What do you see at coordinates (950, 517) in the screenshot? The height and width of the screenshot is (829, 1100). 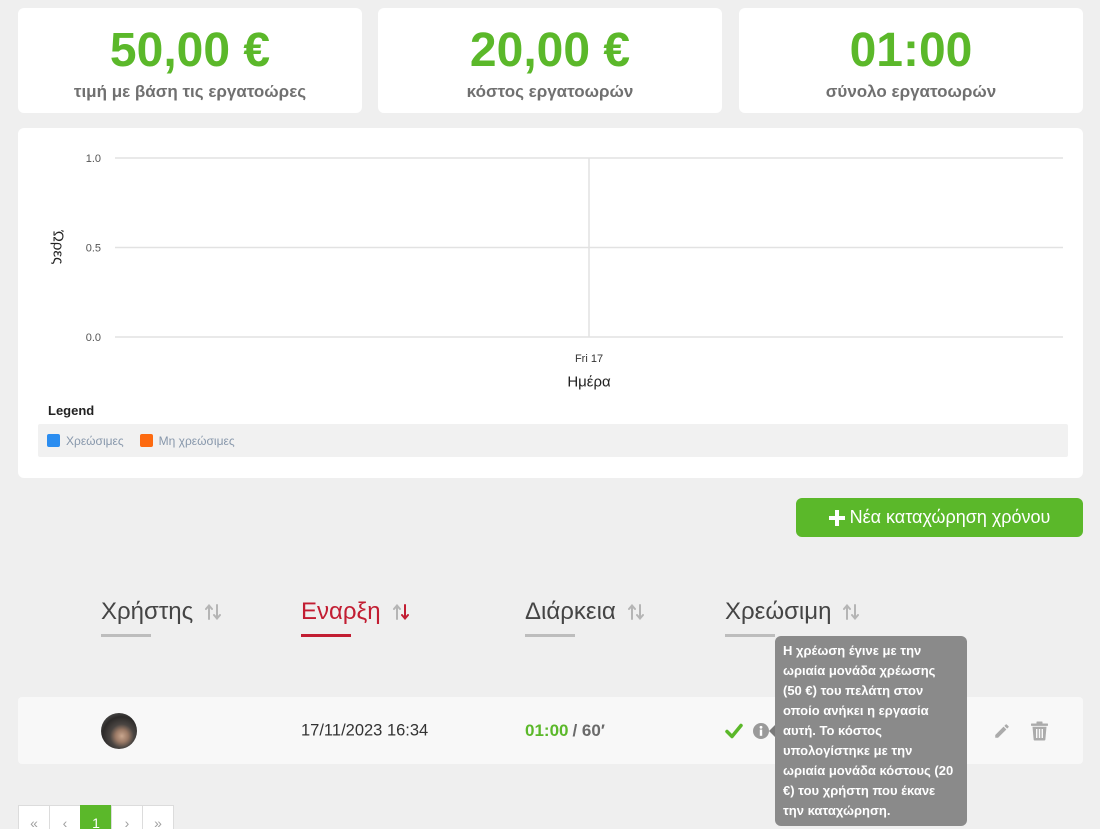 I see `new-time-entry-label: Νέα καταχώρηση χρόνου` at bounding box center [950, 517].